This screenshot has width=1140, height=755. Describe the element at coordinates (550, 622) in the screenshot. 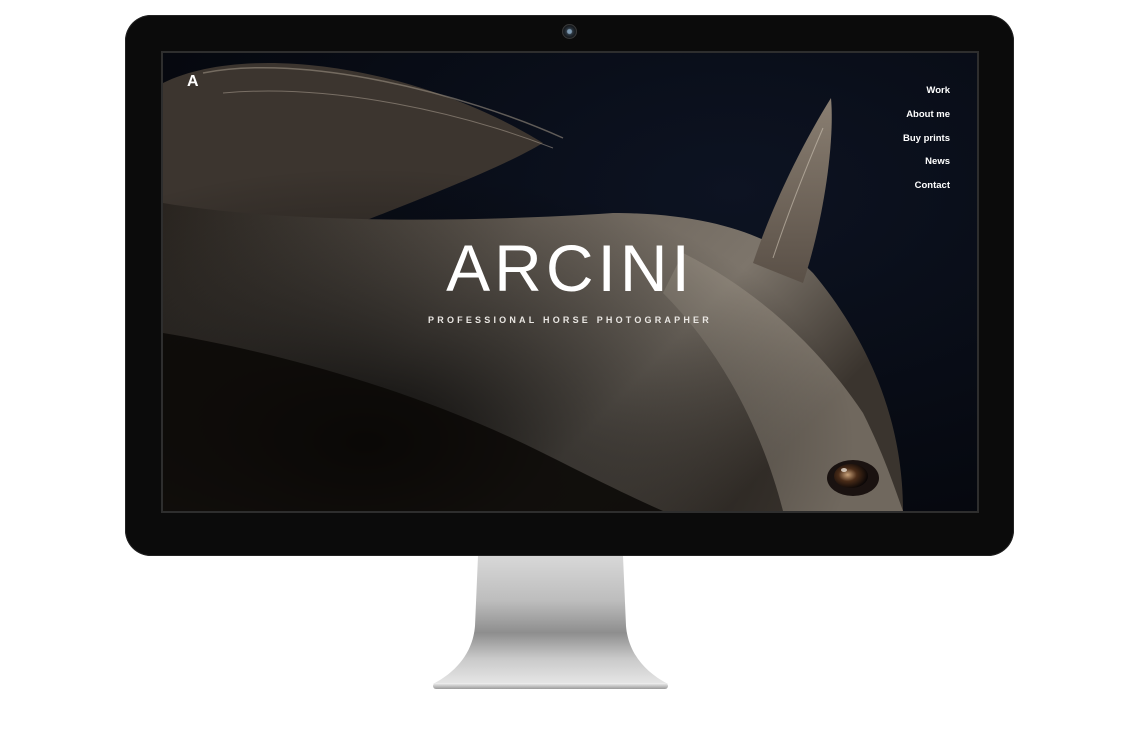

I see `monitor-stand` at that location.